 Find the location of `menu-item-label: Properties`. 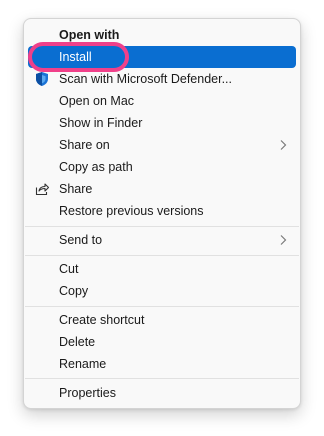

menu-item-label: Properties is located at coordinates (87, 393).